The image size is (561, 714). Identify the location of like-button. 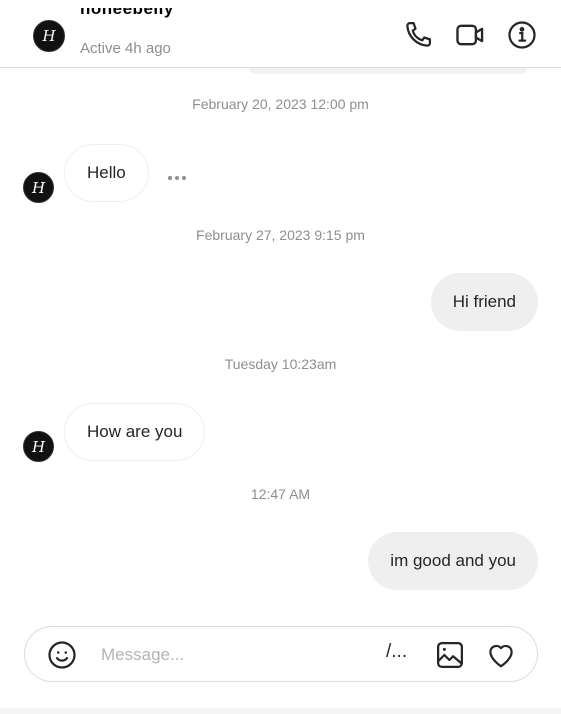
(501, 655).